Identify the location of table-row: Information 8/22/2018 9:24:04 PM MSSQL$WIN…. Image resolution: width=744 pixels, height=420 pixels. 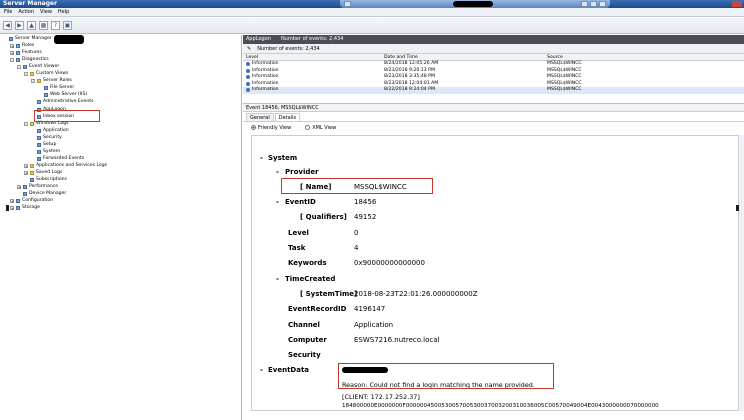
(493, 90).